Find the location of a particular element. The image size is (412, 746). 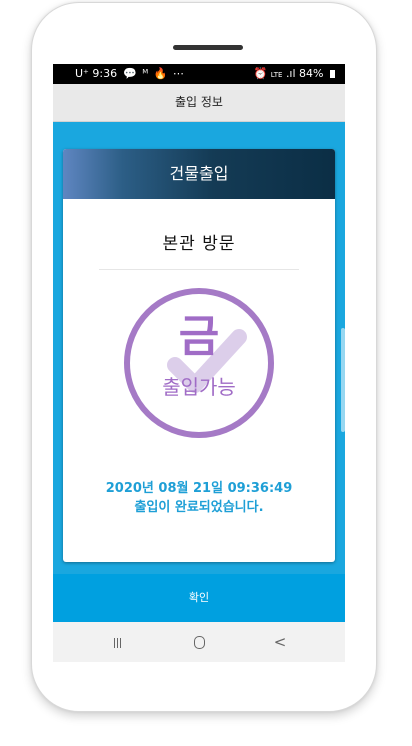

stamp-character: 금 is located at coordinates (199, 336).